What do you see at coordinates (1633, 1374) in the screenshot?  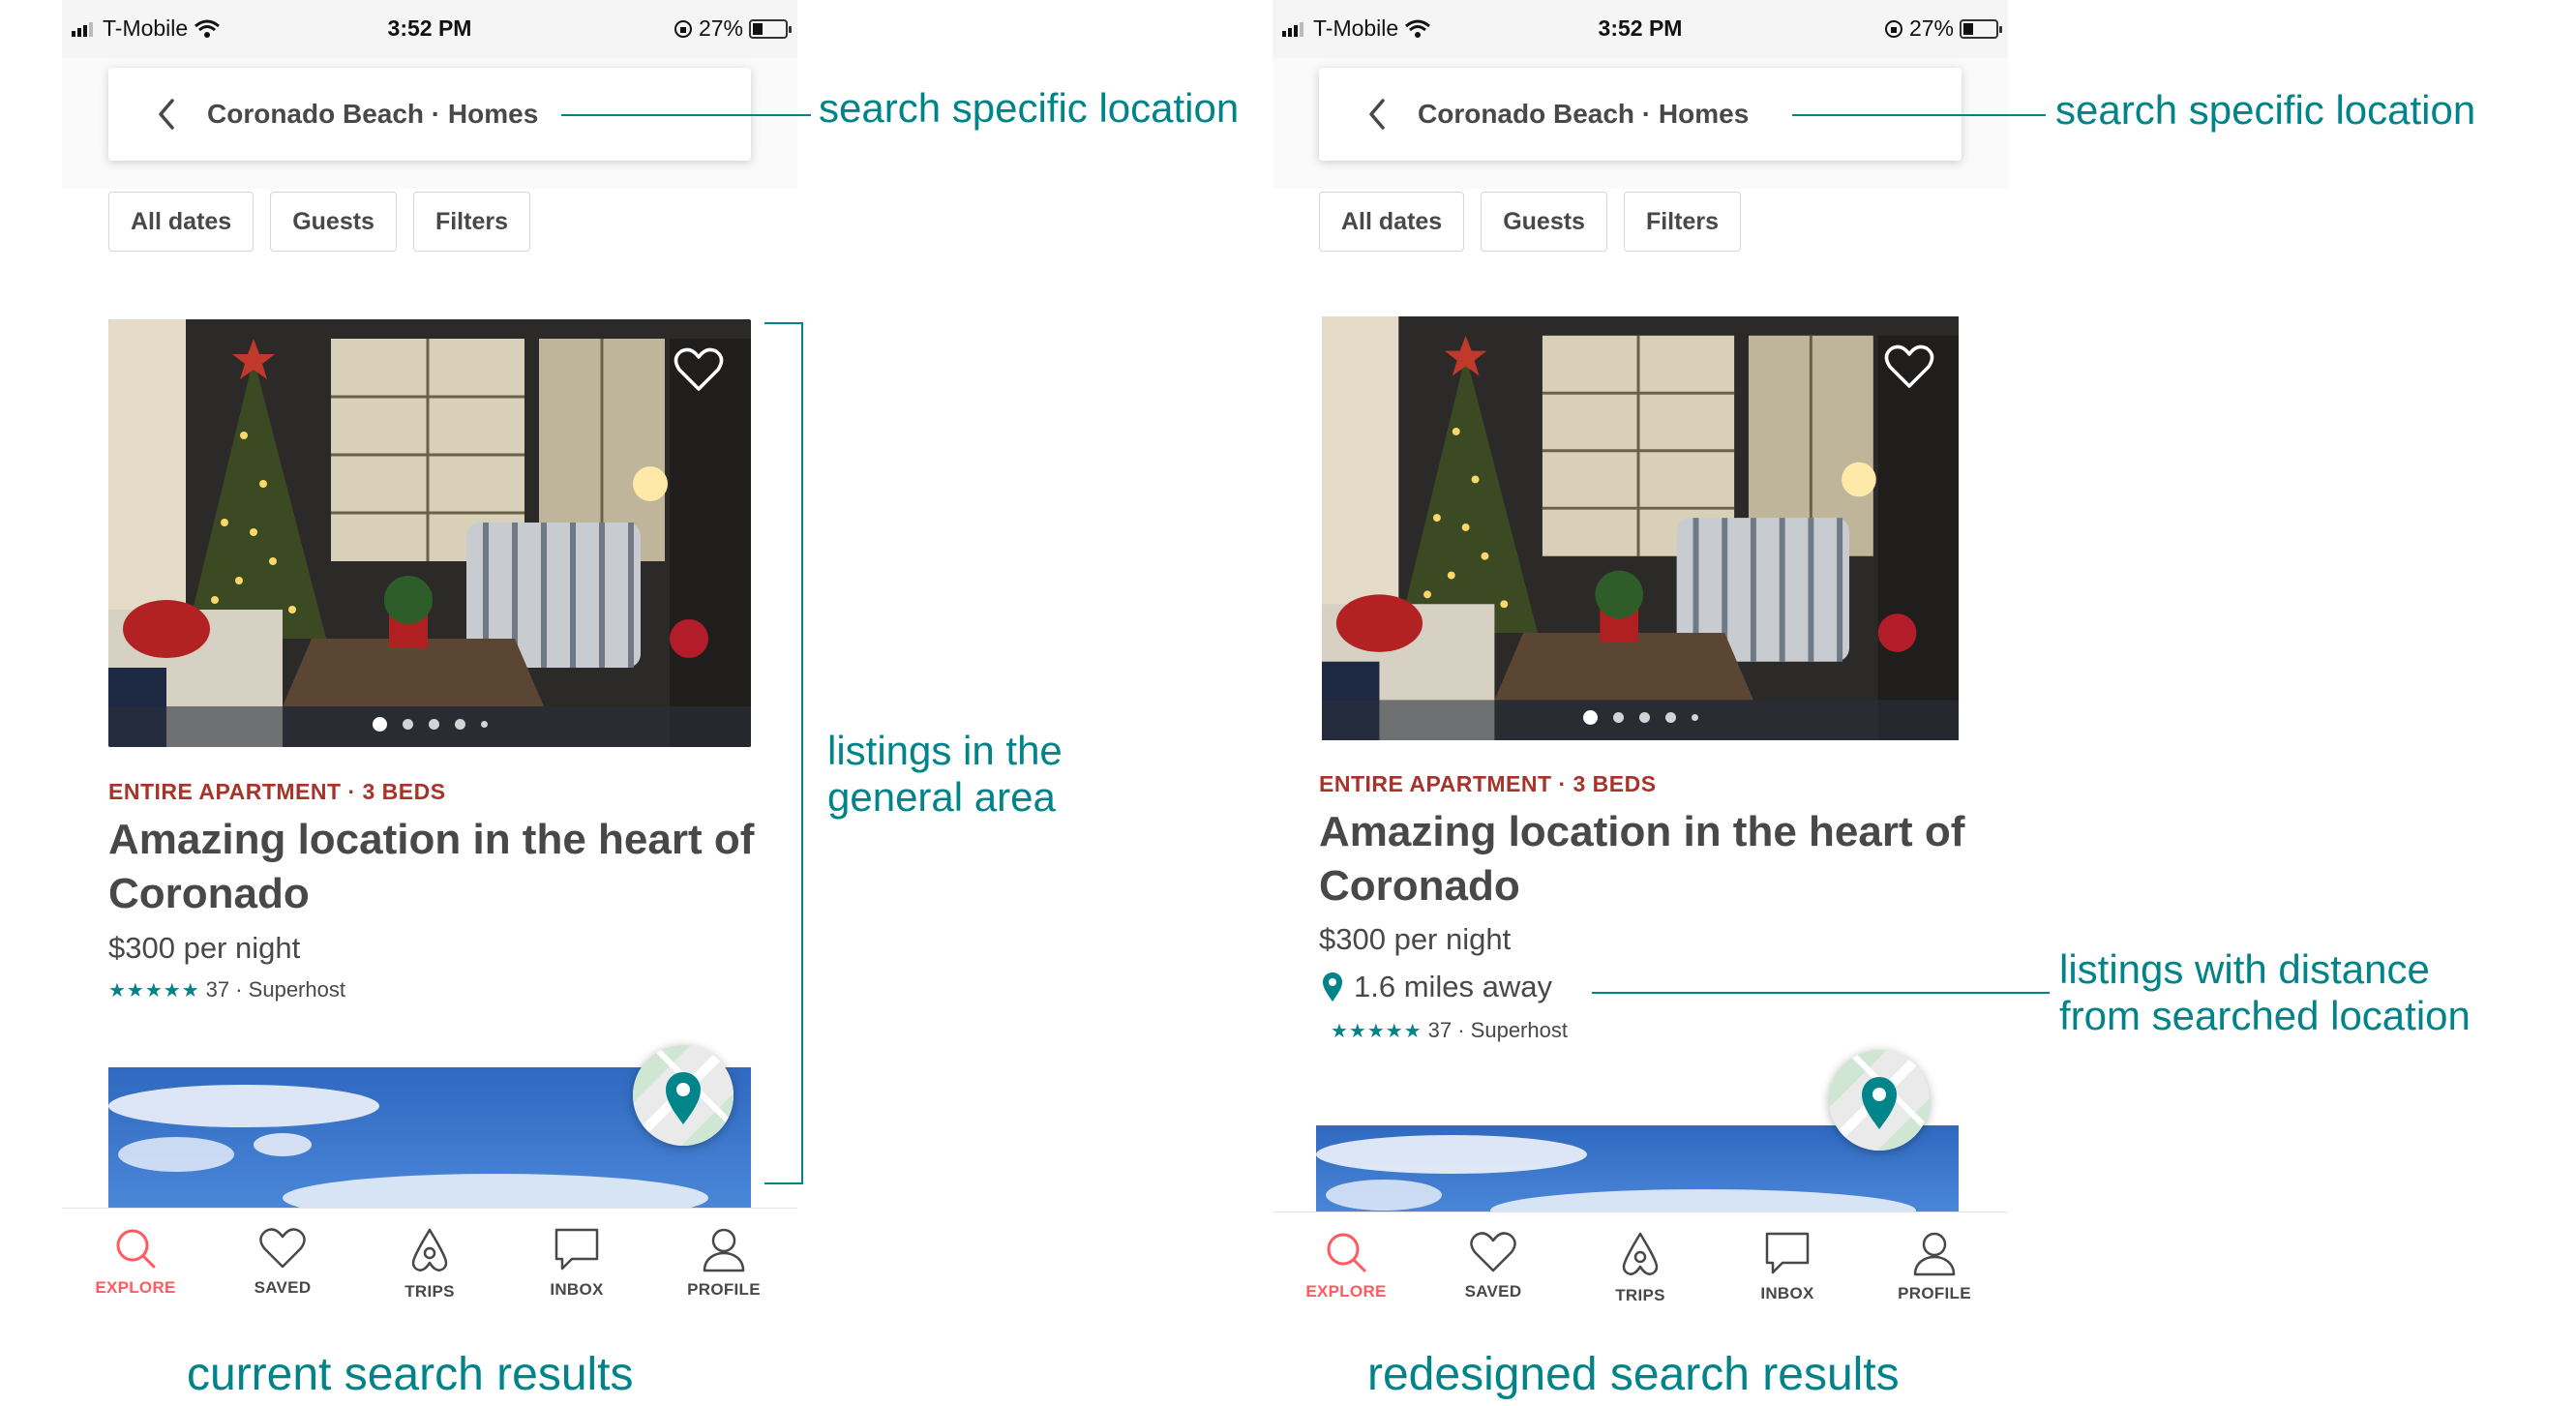 I see `caption-redesigned: redesigned search results` at bounding box center [1633, 1374].